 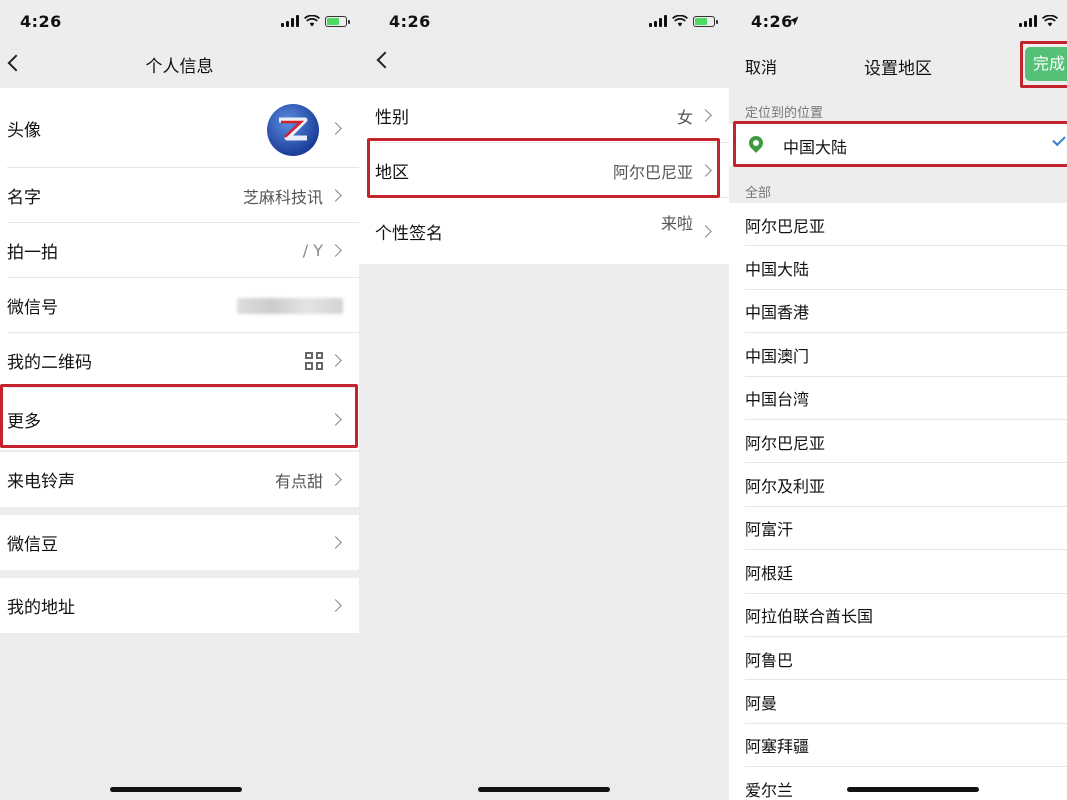 I want to click on list-item: 阿鲁巴, so click(x=898, y=659).